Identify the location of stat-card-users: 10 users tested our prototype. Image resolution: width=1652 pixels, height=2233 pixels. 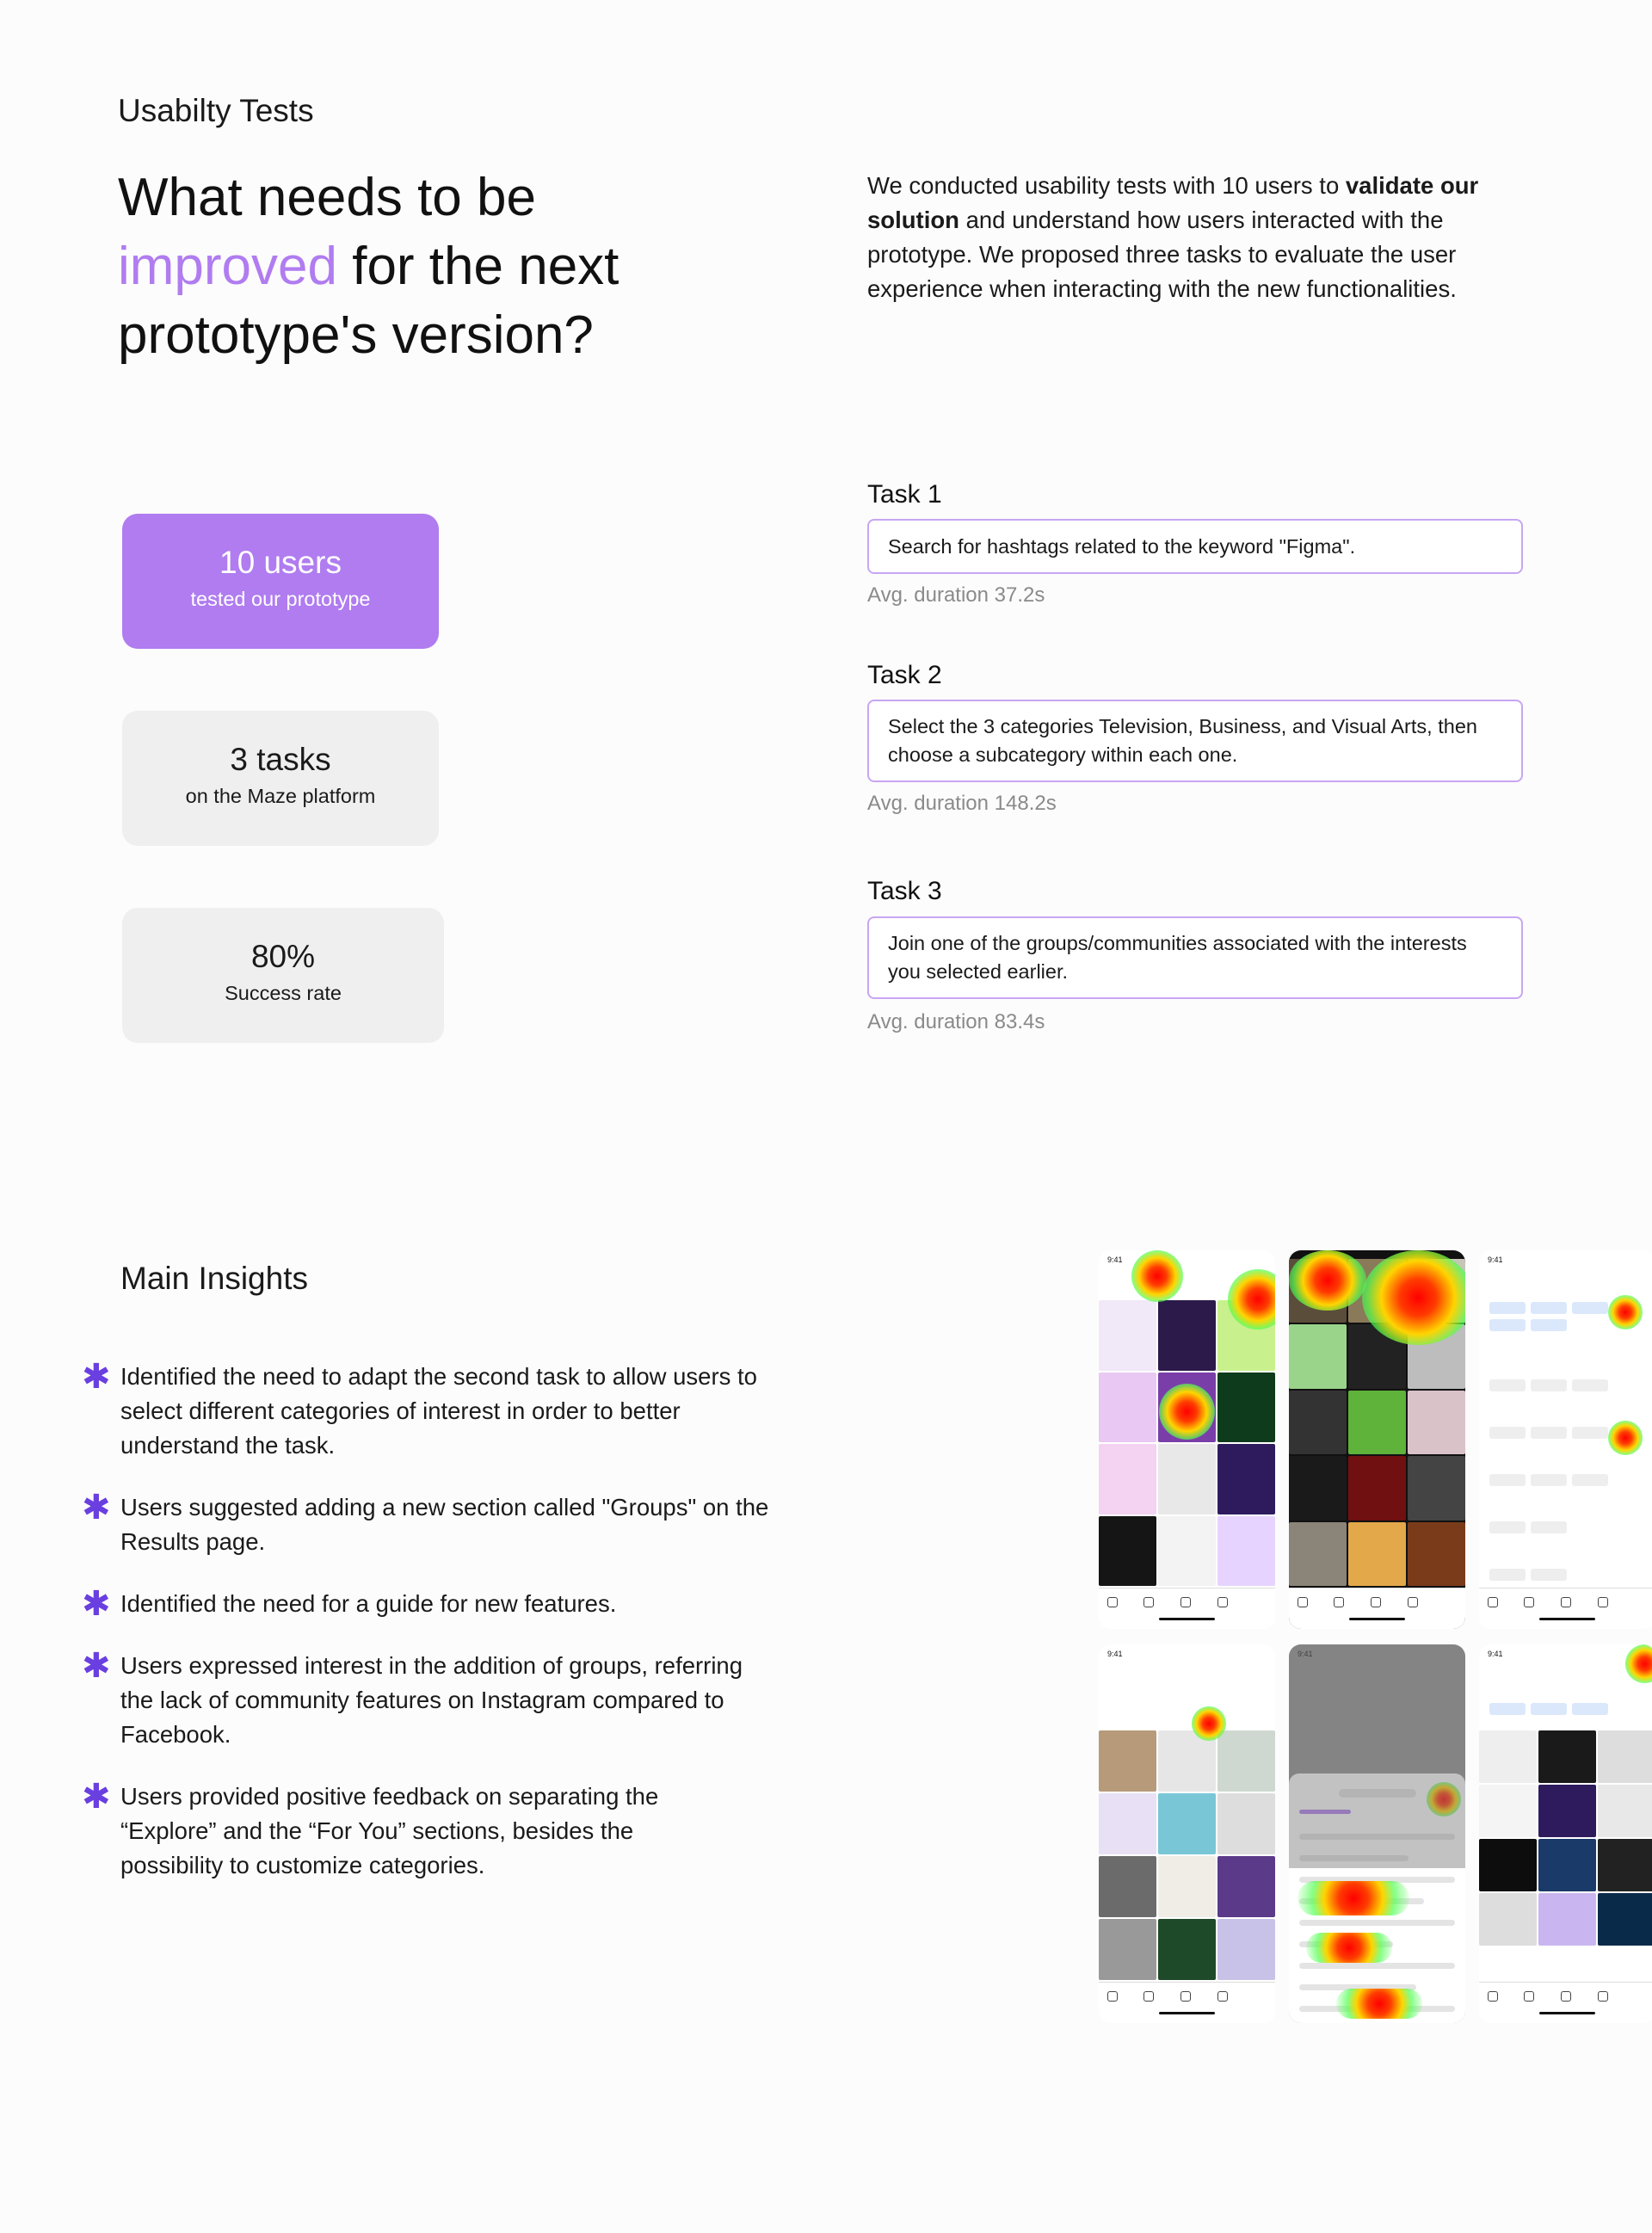
(280, 581).